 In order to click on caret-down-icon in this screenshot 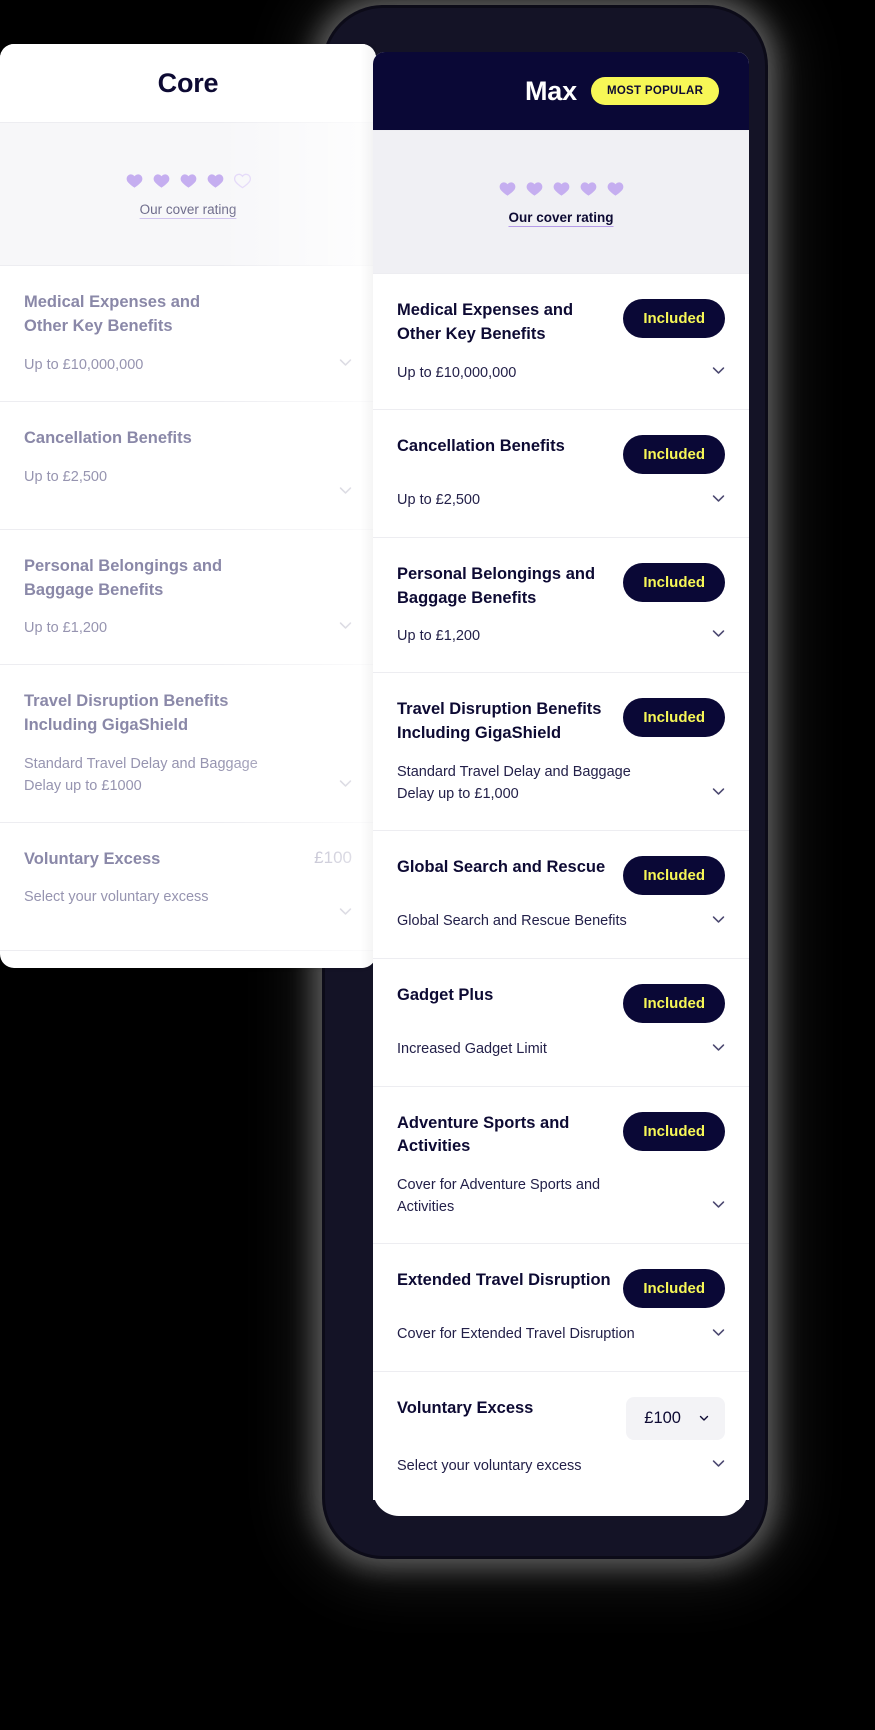, I will do `click(704, 1418)`.